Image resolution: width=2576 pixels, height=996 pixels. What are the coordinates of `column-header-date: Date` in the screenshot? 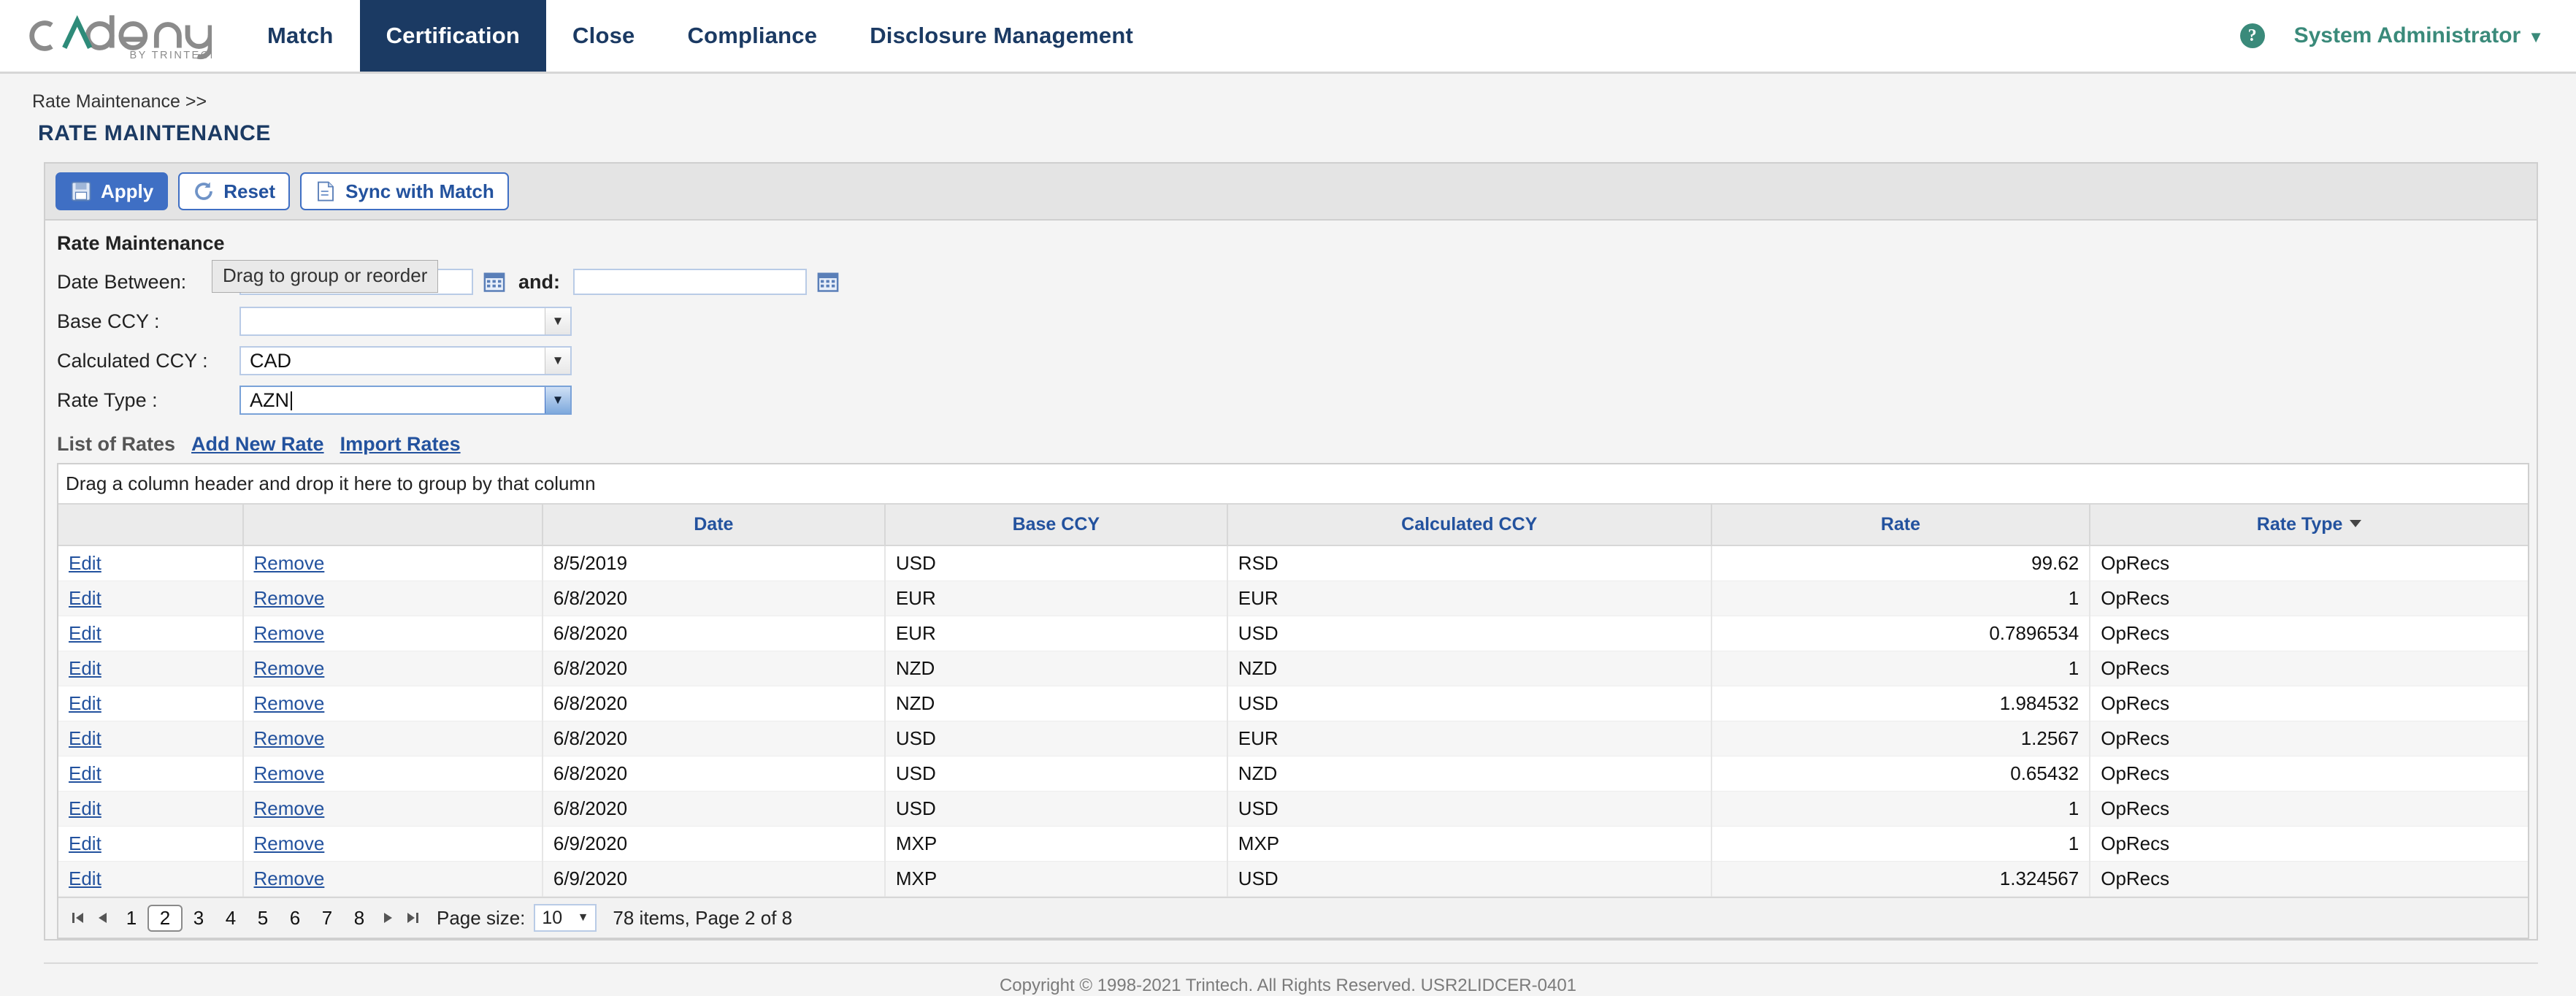 It's located at (714, 525).